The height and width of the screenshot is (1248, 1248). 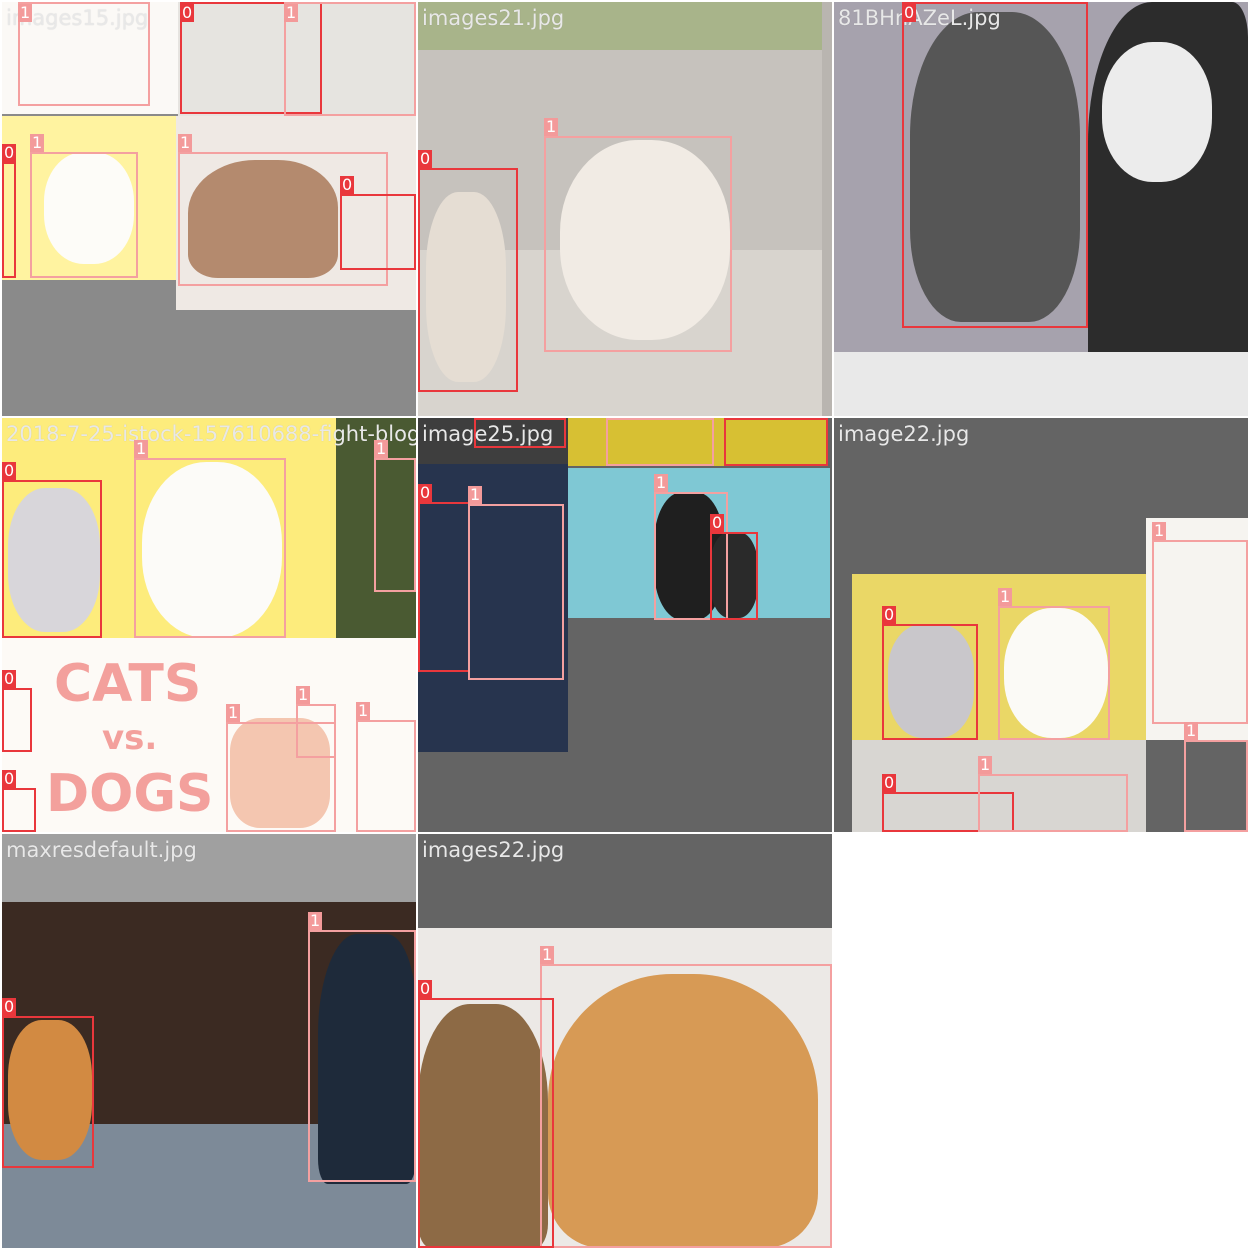 I want to click on mosaic-tile-6: image22.jpg 0 1 1 0 1 1, so click(x=1041, y=625).